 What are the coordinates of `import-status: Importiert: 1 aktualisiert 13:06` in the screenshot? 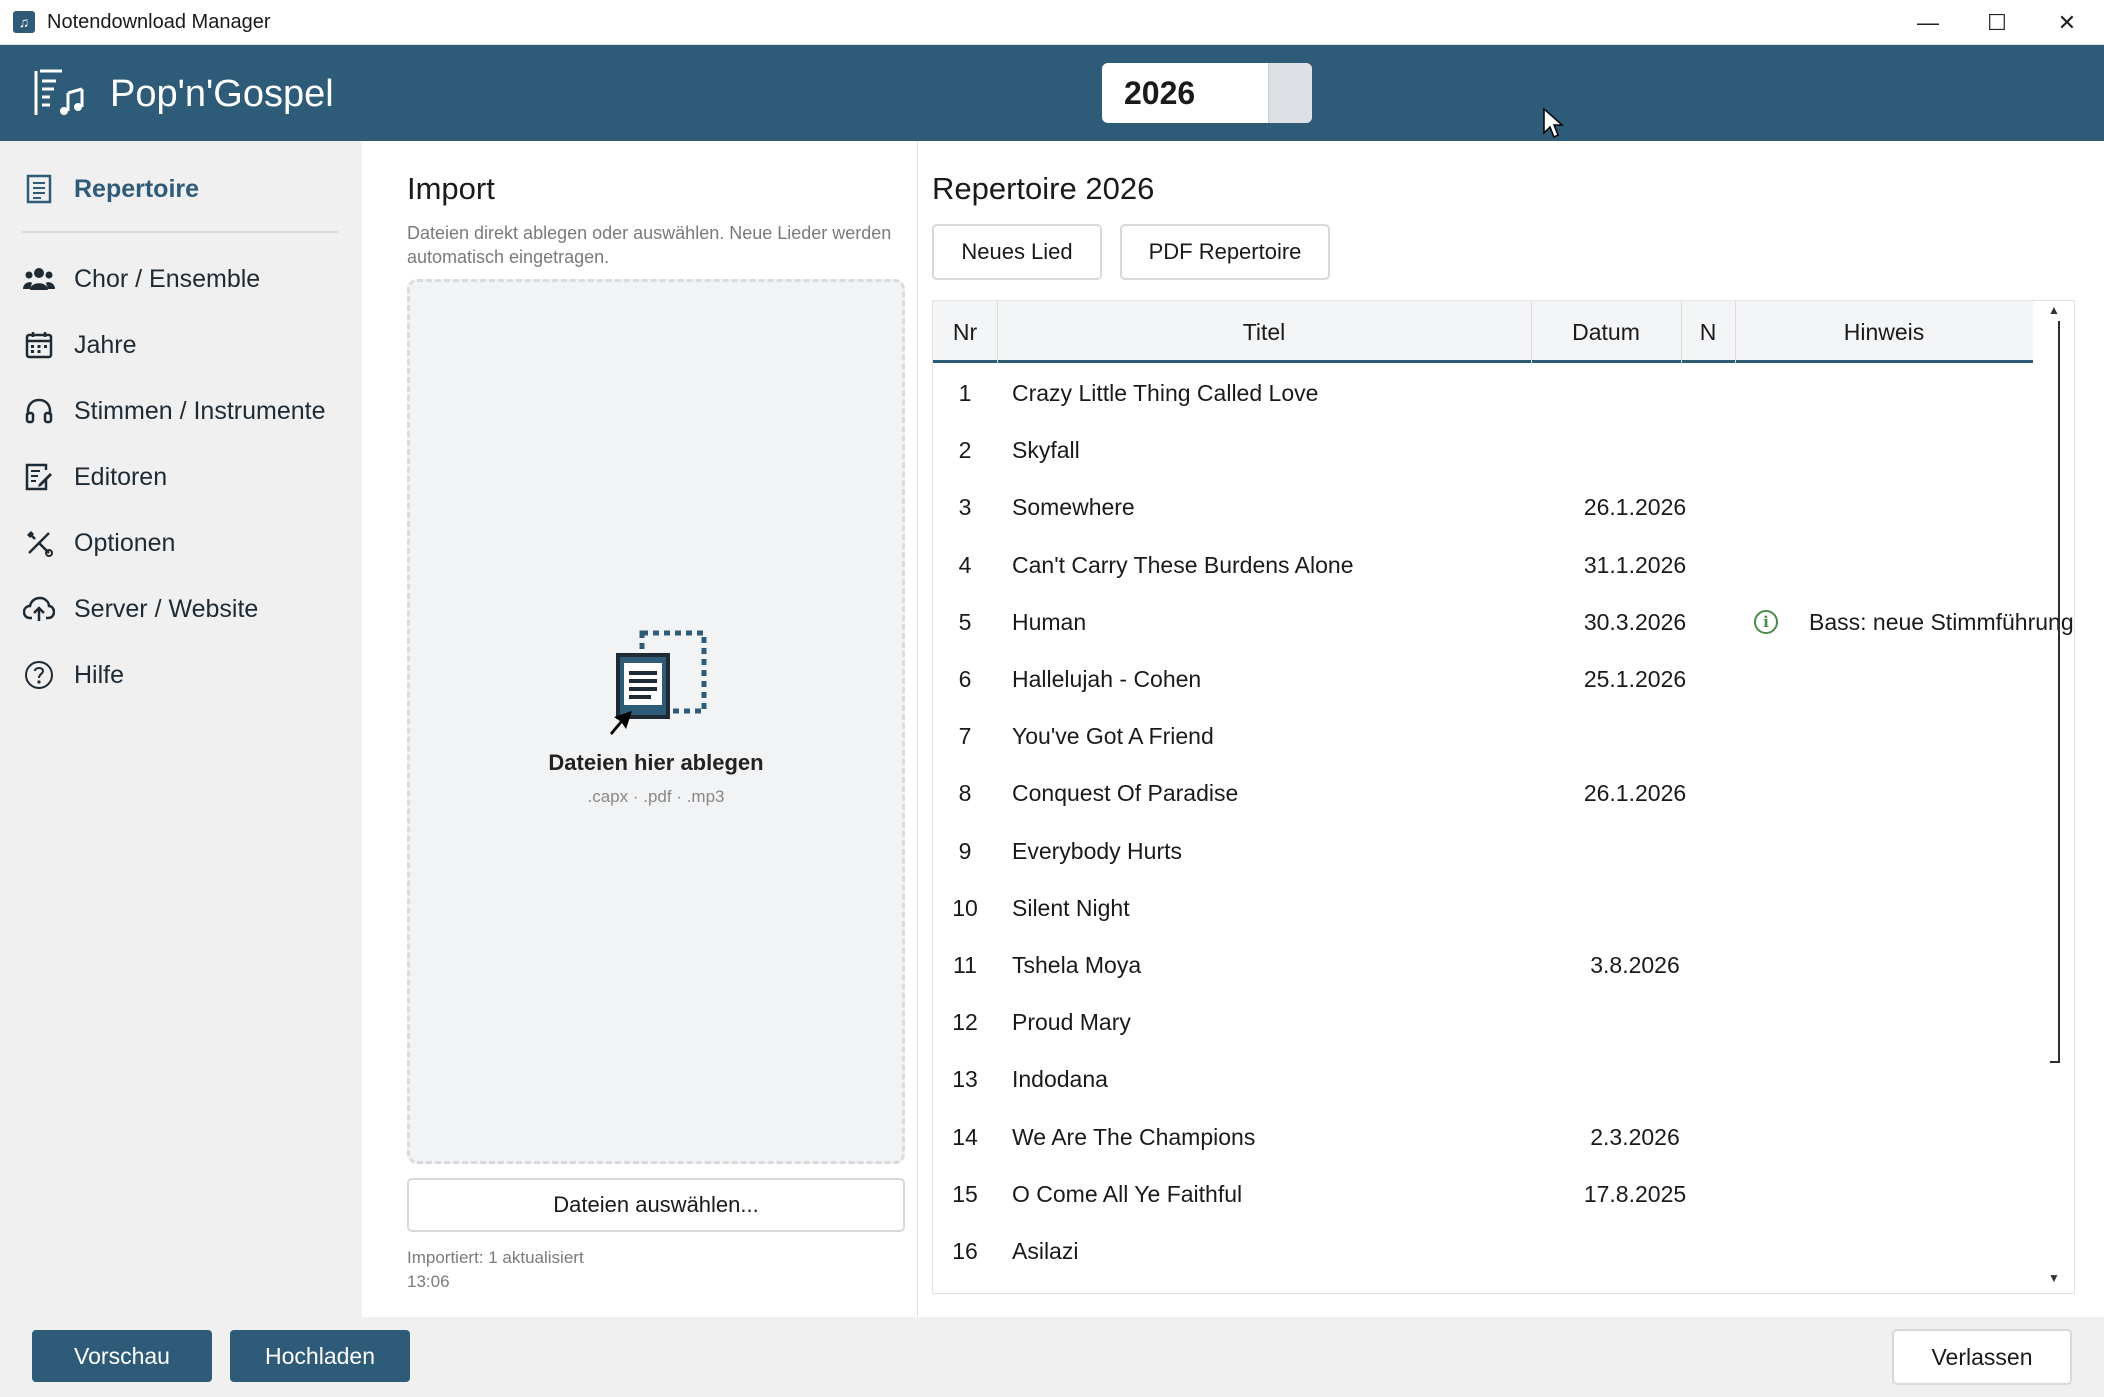 It's located at (495, 1270).